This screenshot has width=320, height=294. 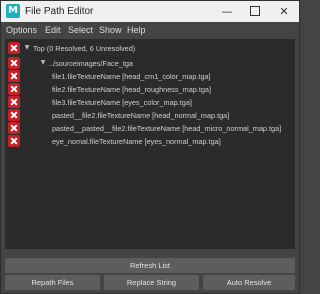 I want to click on minimize-button: —, so click(x=227, y=11).